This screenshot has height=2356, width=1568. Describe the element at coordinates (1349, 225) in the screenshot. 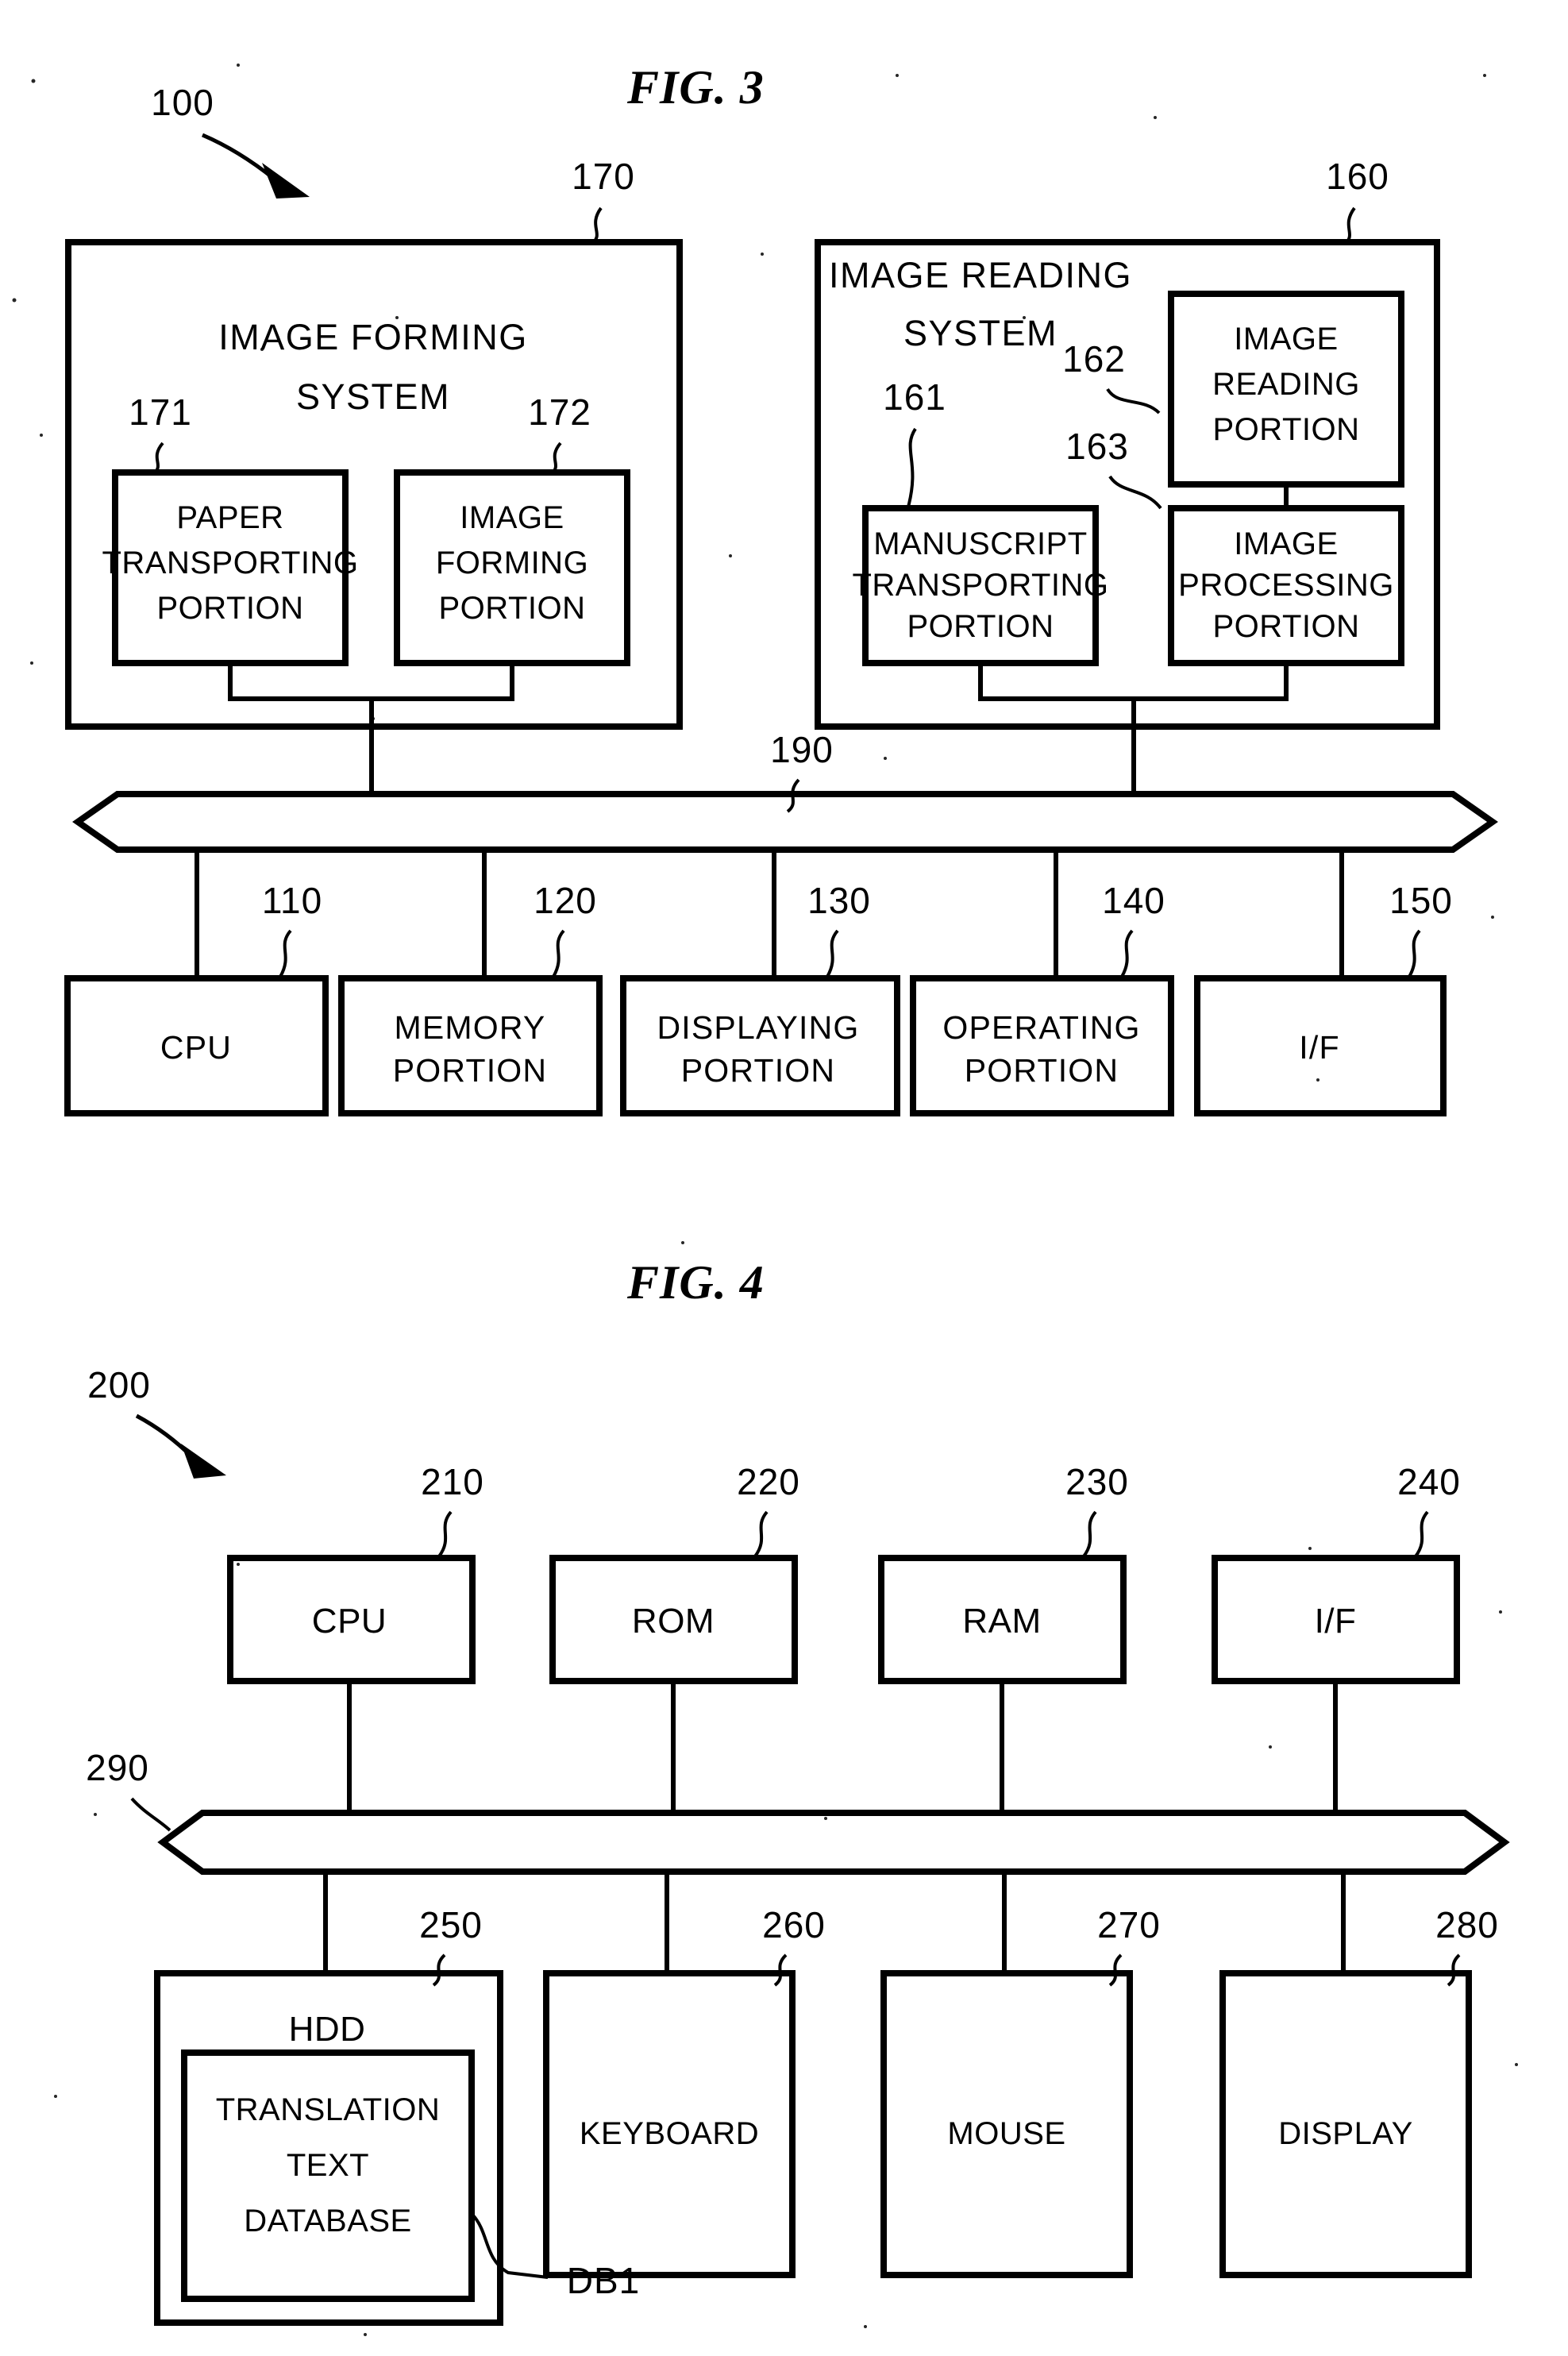

I see `ref-160-leader` at that location.